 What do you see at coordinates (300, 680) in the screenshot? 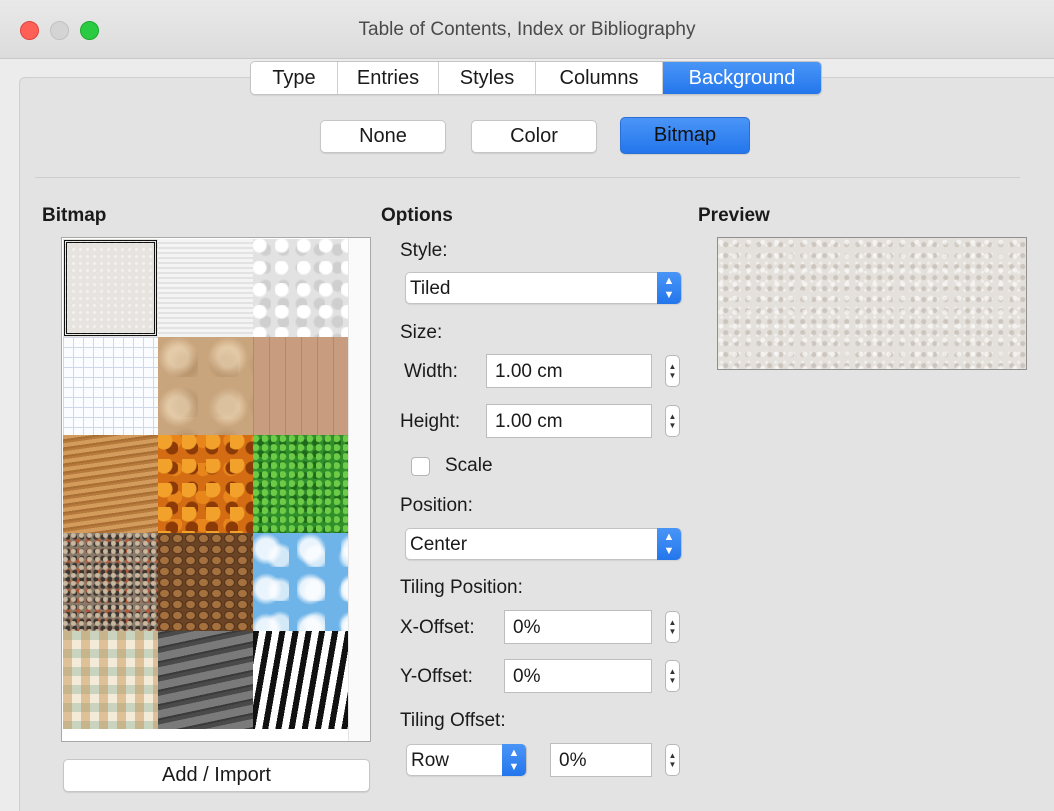
I see `bitmap-tile-zebra` at bounding box center [300, 680].